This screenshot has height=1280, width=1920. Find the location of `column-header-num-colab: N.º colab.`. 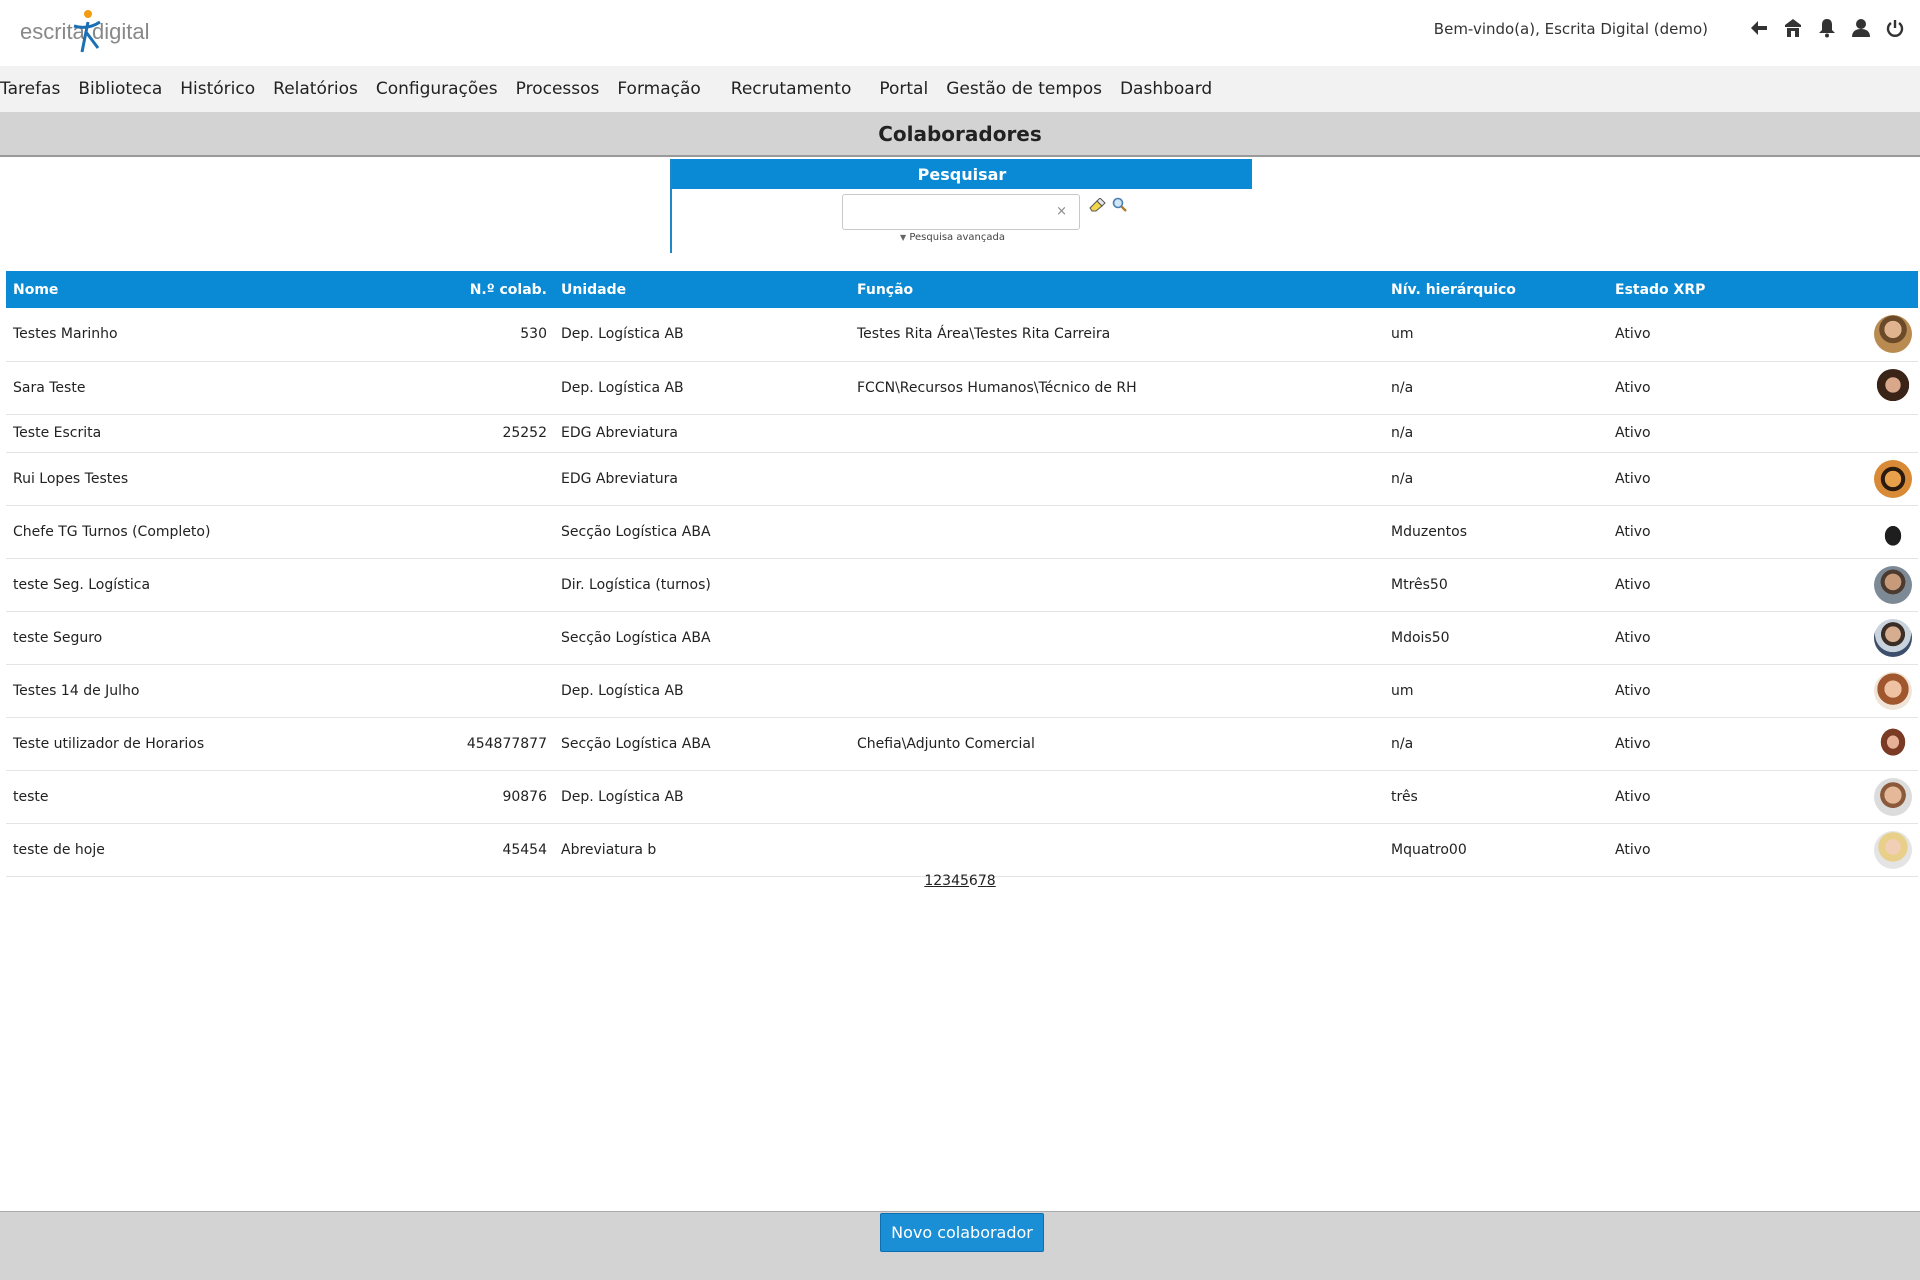

column-header-num-colab: N.º colab. is located at coordinates (499, 289).